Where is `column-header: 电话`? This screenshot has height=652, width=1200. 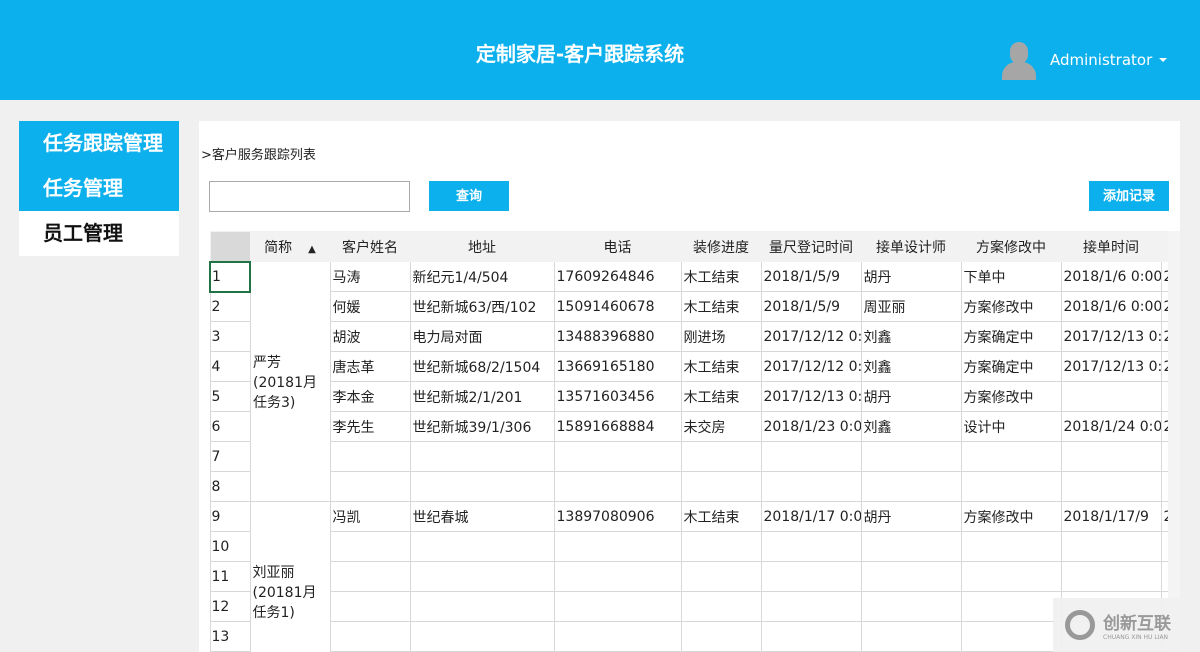 column-header: 电话 is located at coordinates (617, 246).